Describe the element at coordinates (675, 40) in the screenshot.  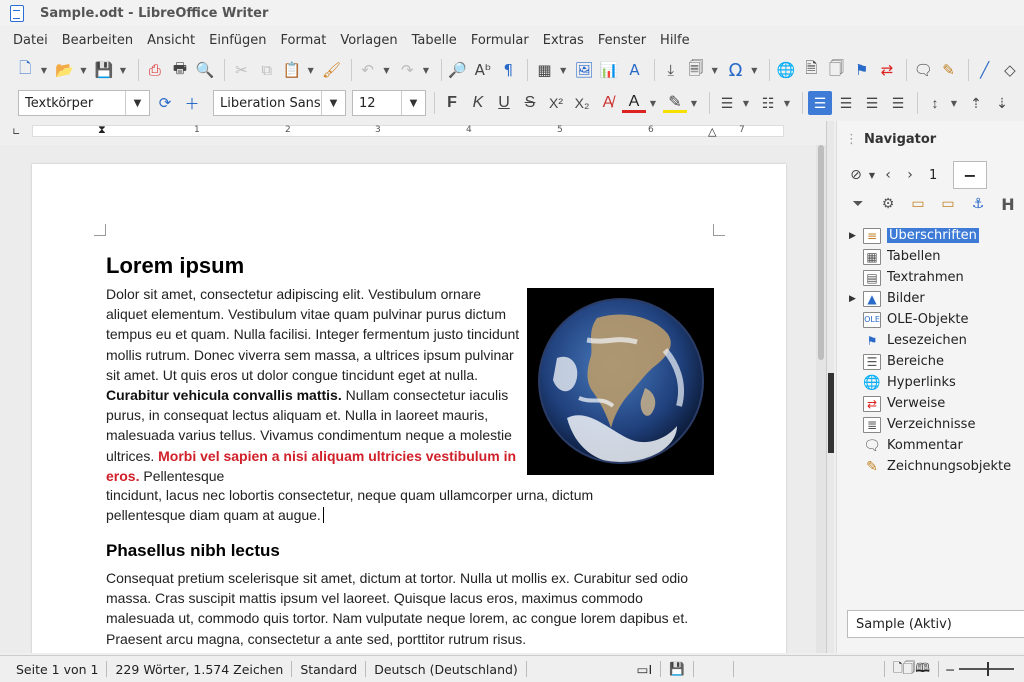
I see `menu-hilfe: Hilfe` at that location.